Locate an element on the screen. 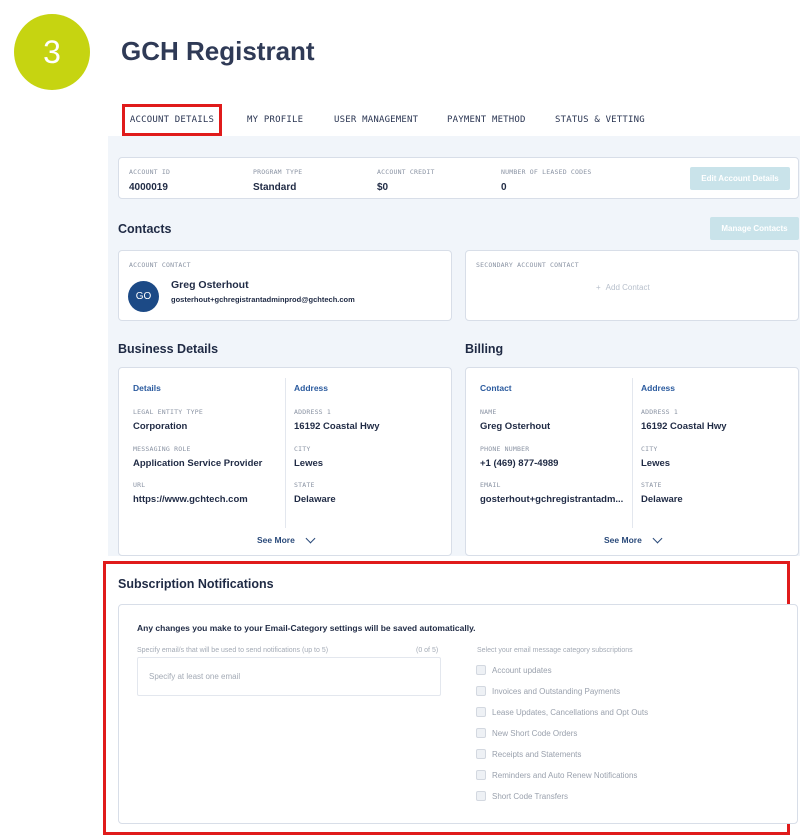  page-title: GCH Registrant is located at coordinates (218, 51).